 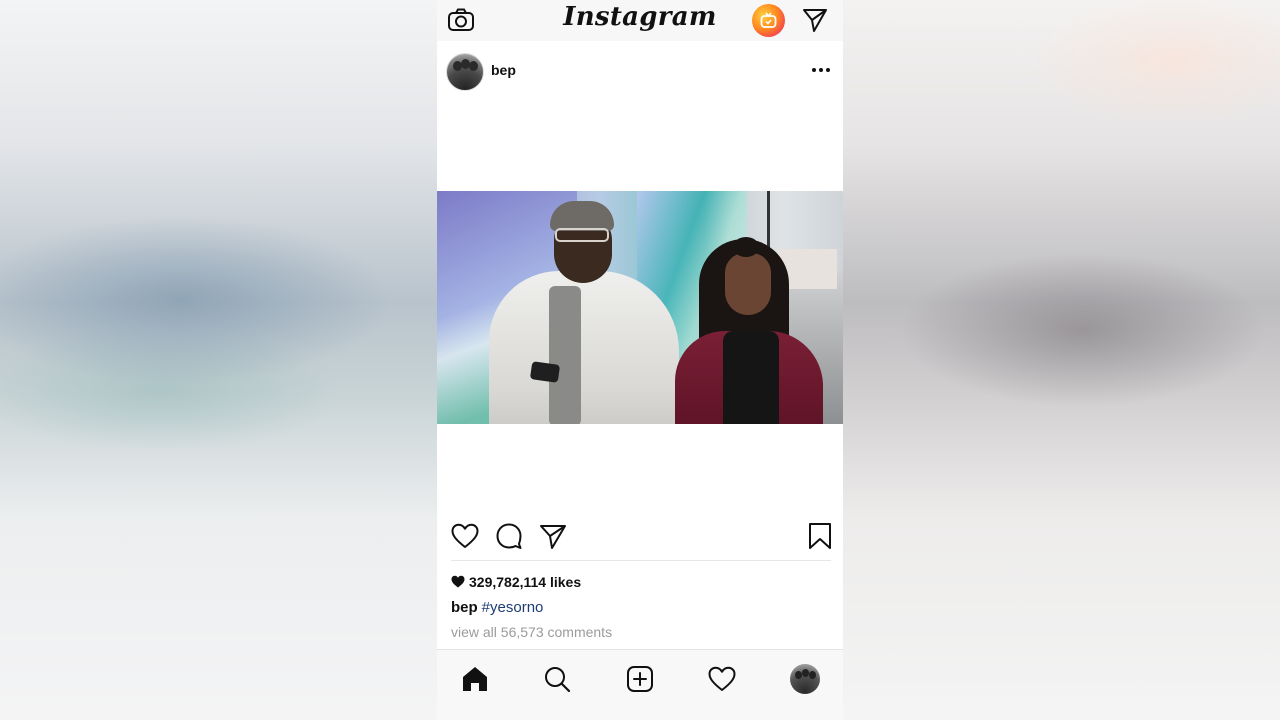 I want to click on caption-hashtag: #yesorno, so click(x=513, y=607).